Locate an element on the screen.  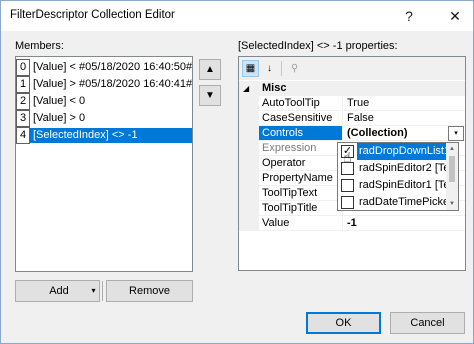
members-label: Members: is located at coordinates (39, 46).